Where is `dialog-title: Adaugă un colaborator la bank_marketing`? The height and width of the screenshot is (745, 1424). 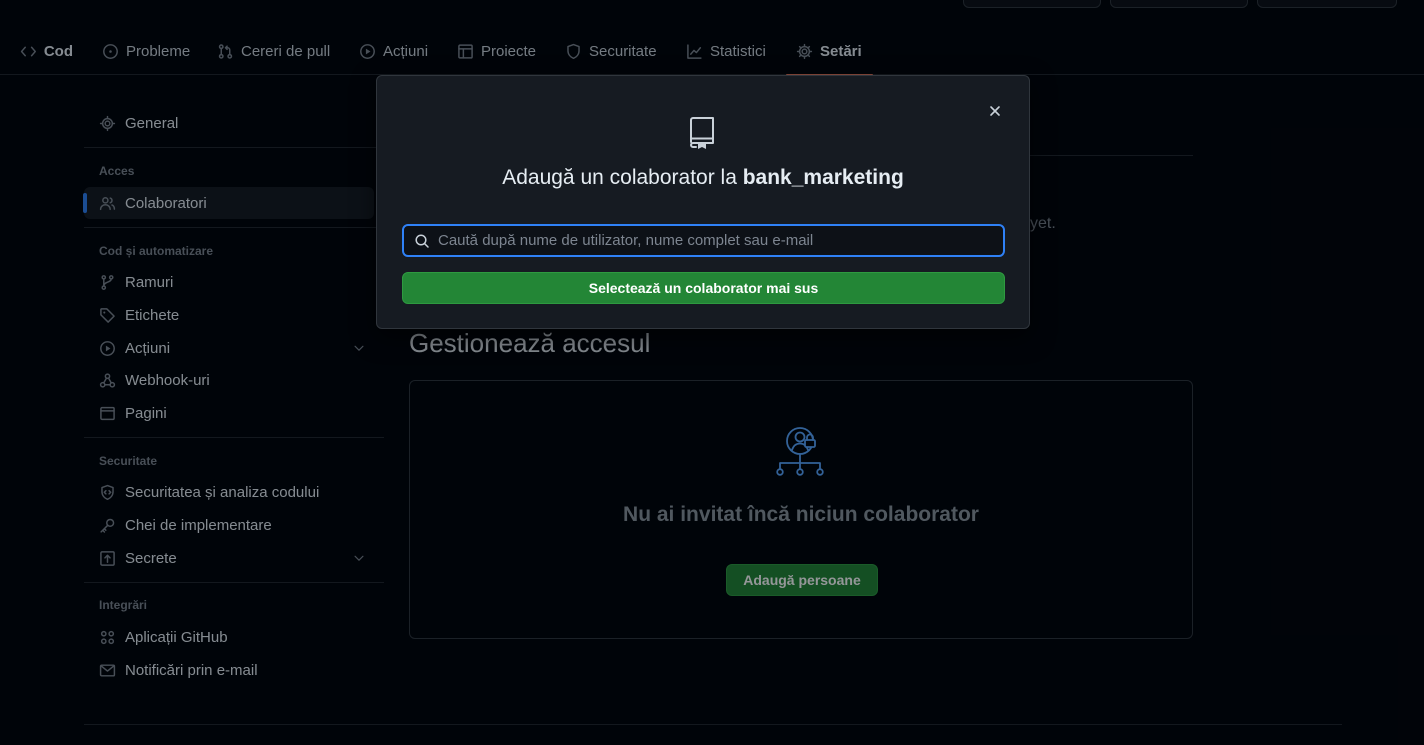 dialog-title: Adaugă un colaborator la bank_marketing is located at coordinates (703, 178).